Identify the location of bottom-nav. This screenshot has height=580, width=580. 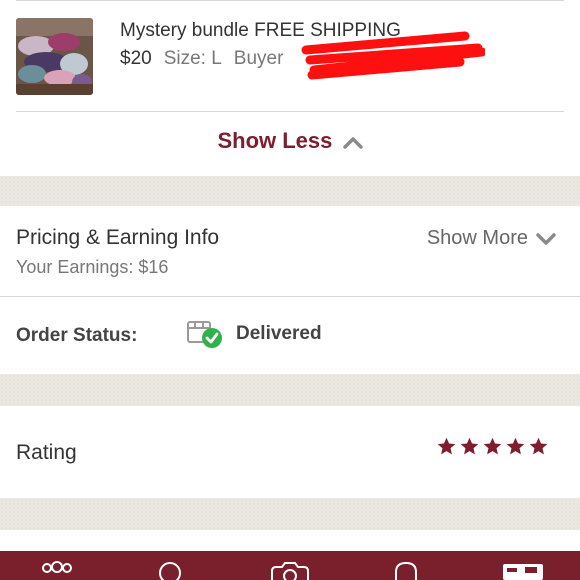
(290, 565).